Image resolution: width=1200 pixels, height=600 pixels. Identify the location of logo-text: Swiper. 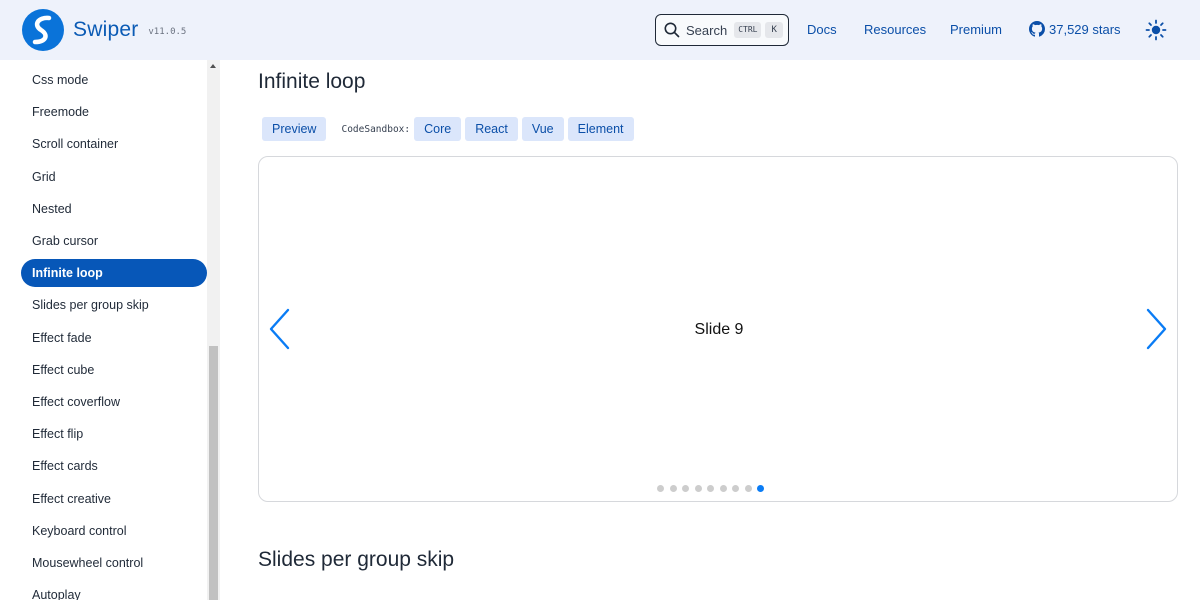
(106, 29).